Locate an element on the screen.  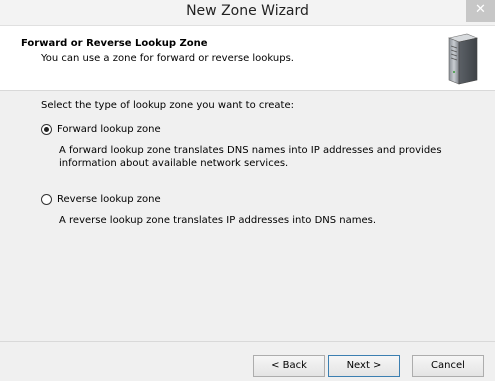
back-button: < Back is located at coordinates (289, 366).